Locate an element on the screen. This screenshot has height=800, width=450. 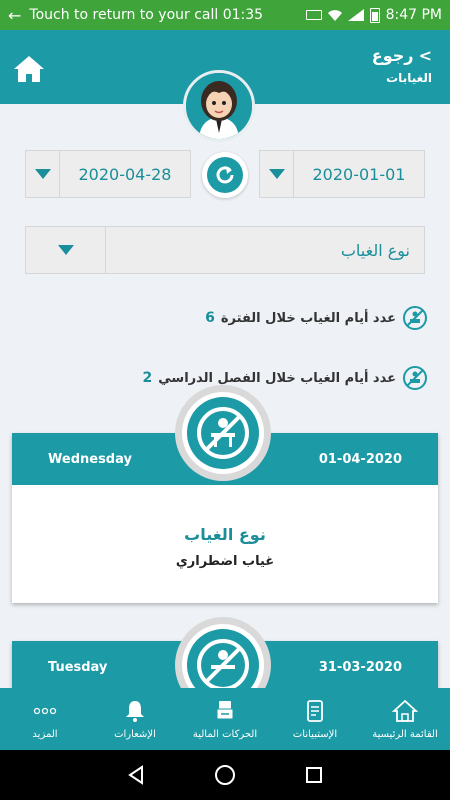
nav-more-label: المزيد is located at coordinates (44, 734).